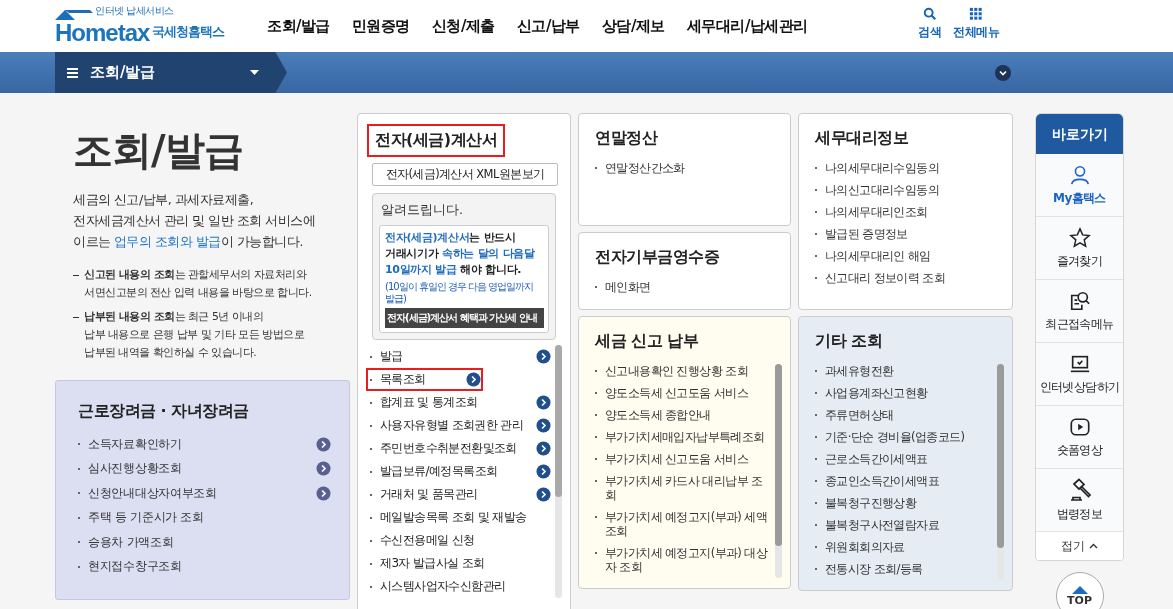 Image resolution: width=1173 pixels, height=609 pixels. Describe the element at coordinates (1079, 500) in the screenshot. I see `quick-menu-item: 법령정보` at that location.